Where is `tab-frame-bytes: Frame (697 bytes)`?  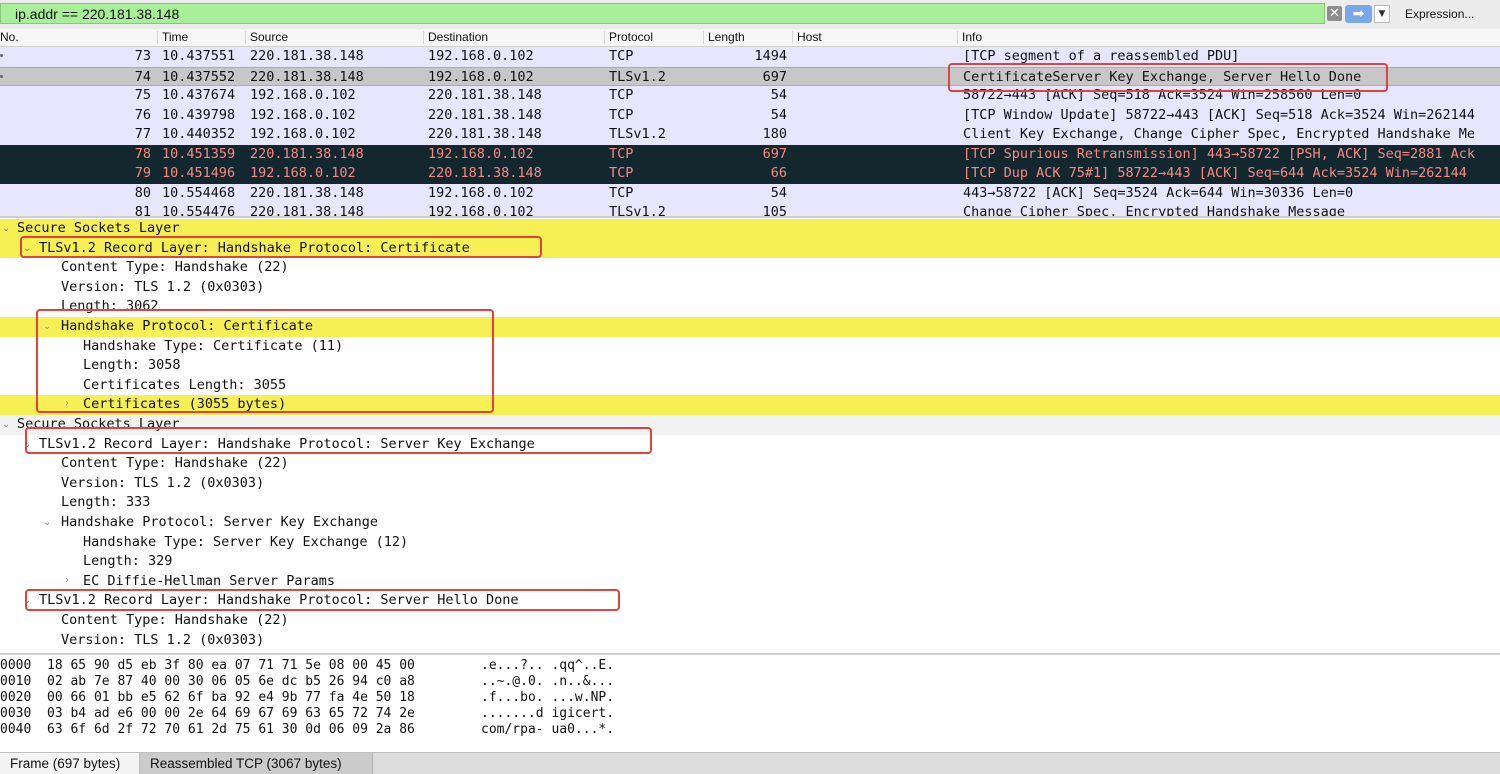
tab-frame-bytes: Frame (697 bytes) is located at coordinates (70, 763).